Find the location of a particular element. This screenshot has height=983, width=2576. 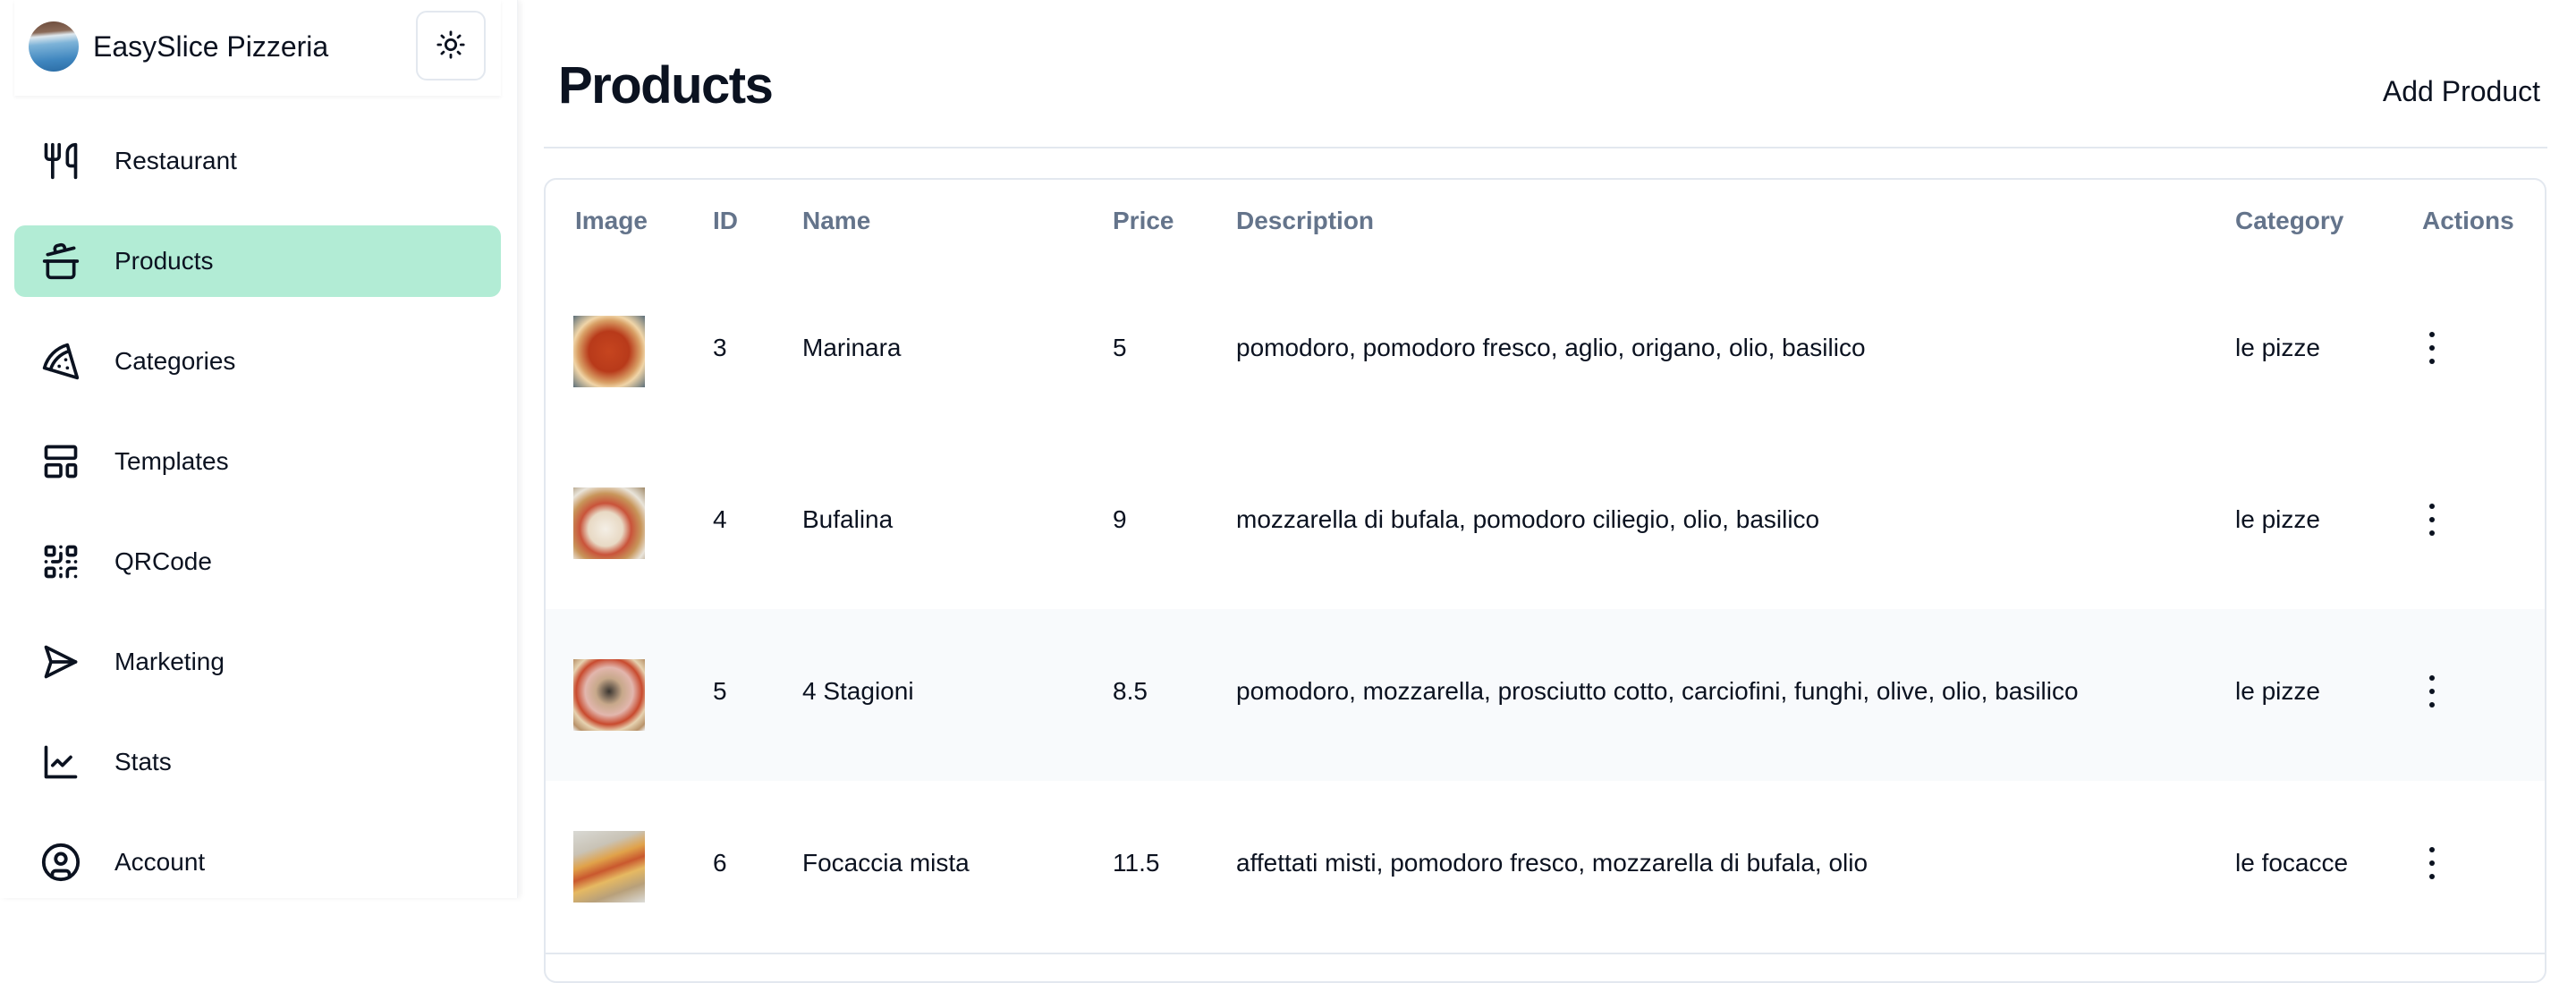

sidebar-item-label: Categories is located at coordinates (175, 361).